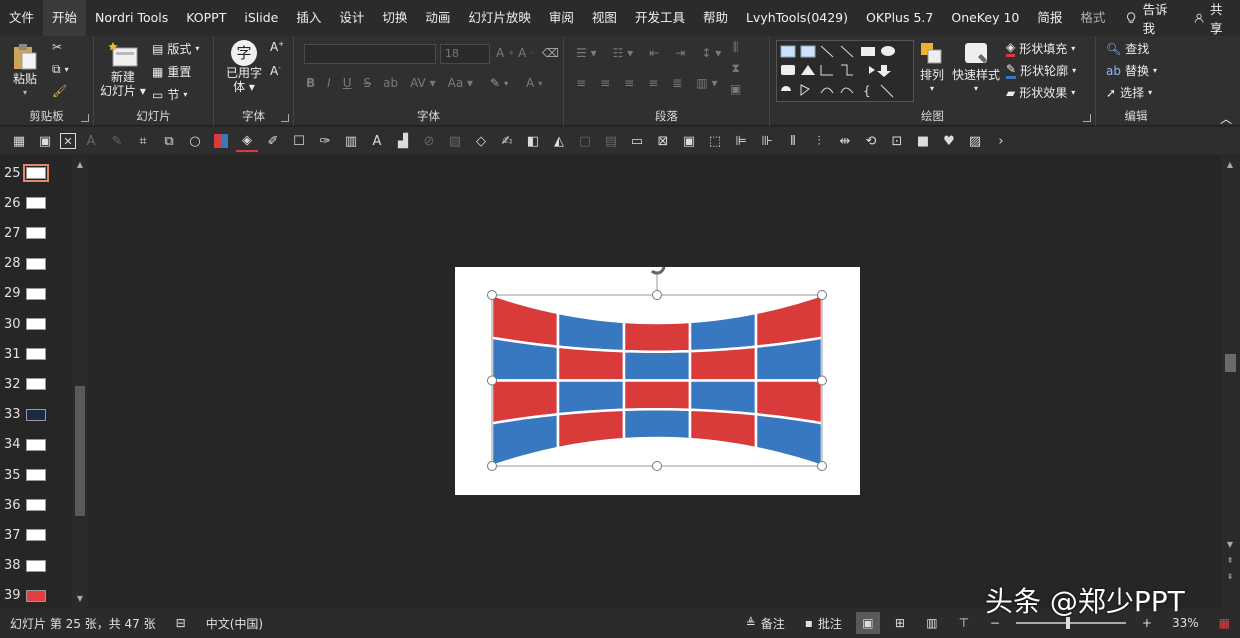  Describe the element at coordinates (1001, 141) in the screenshot. I see `more-icon: ›` at that location.